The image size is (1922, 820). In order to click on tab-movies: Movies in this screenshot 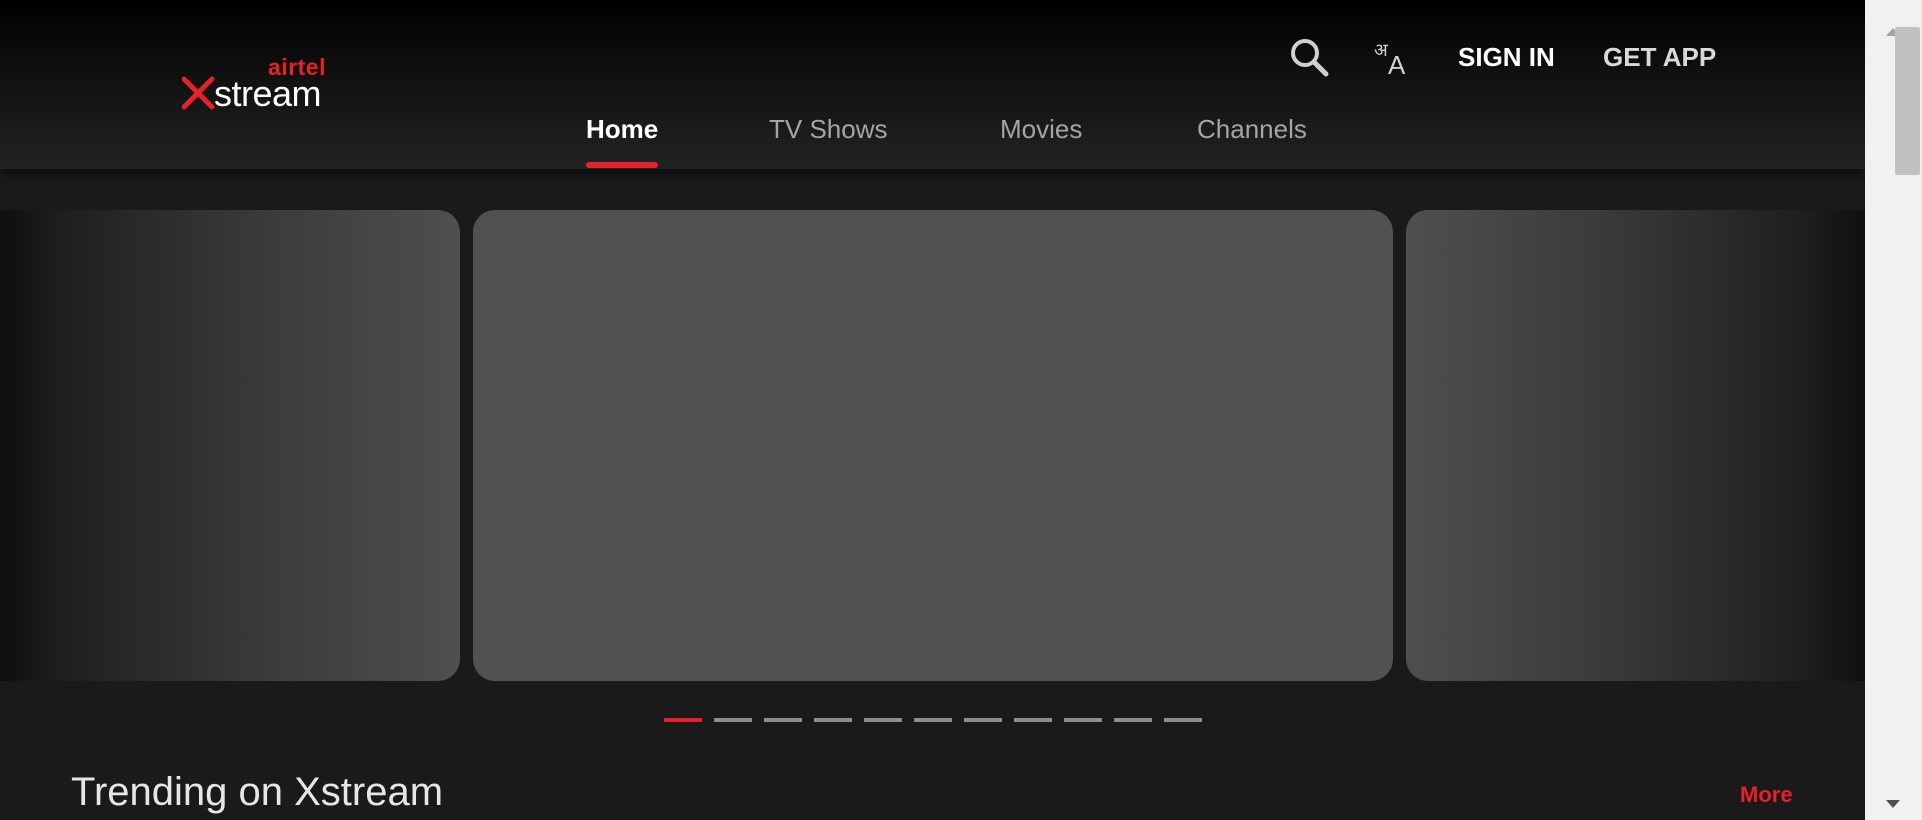, I will do `click(1041, 129)`.